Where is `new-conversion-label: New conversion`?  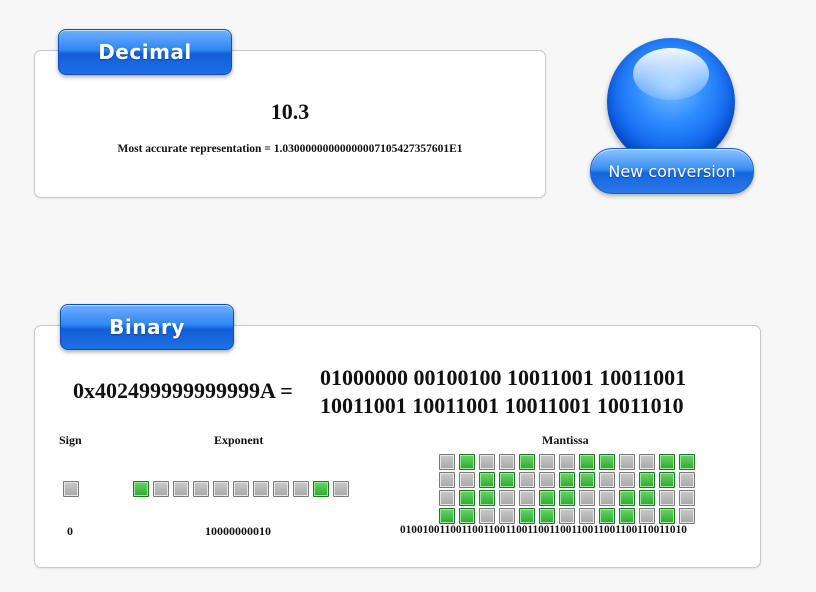 new-conversion-label: New conversion is located at coordinates (672, 171).